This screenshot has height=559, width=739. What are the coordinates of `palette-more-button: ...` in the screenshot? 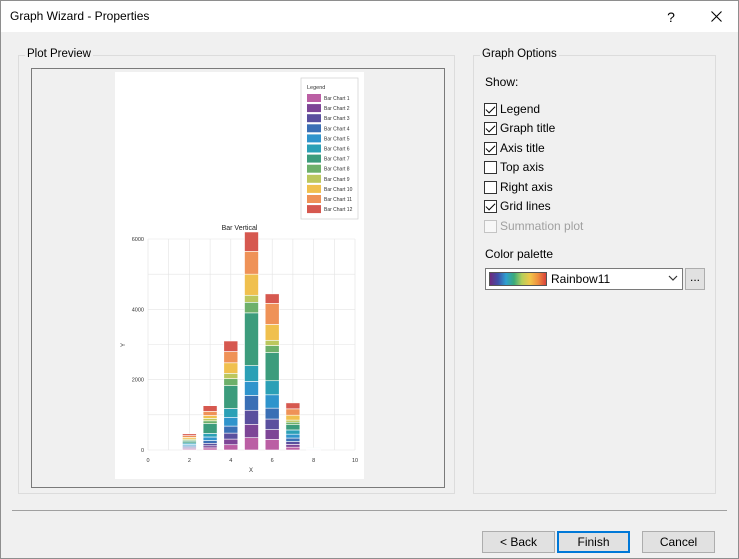 It's located at (695, 279).